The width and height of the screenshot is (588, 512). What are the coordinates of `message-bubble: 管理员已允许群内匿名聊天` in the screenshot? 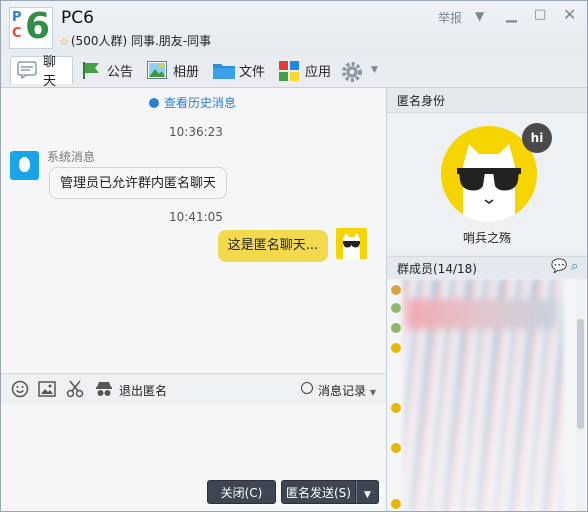 It's located at (138, 183).